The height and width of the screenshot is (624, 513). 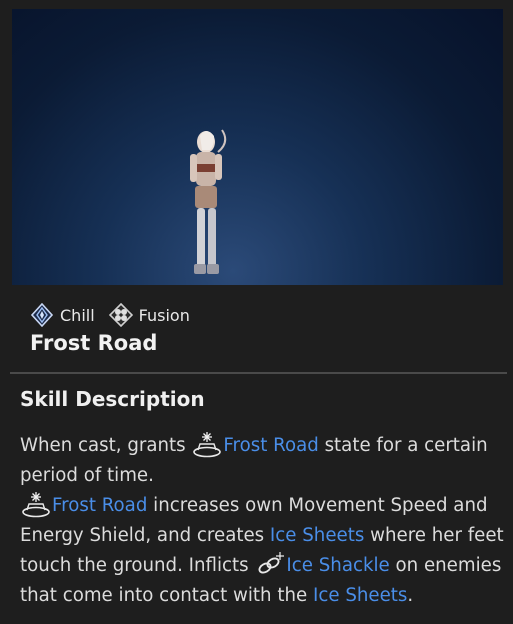 What do you see at coordinates (77, 315) in the screenshot?
I see `tag-chill-label: Chill` at bounding box center [77, 315].